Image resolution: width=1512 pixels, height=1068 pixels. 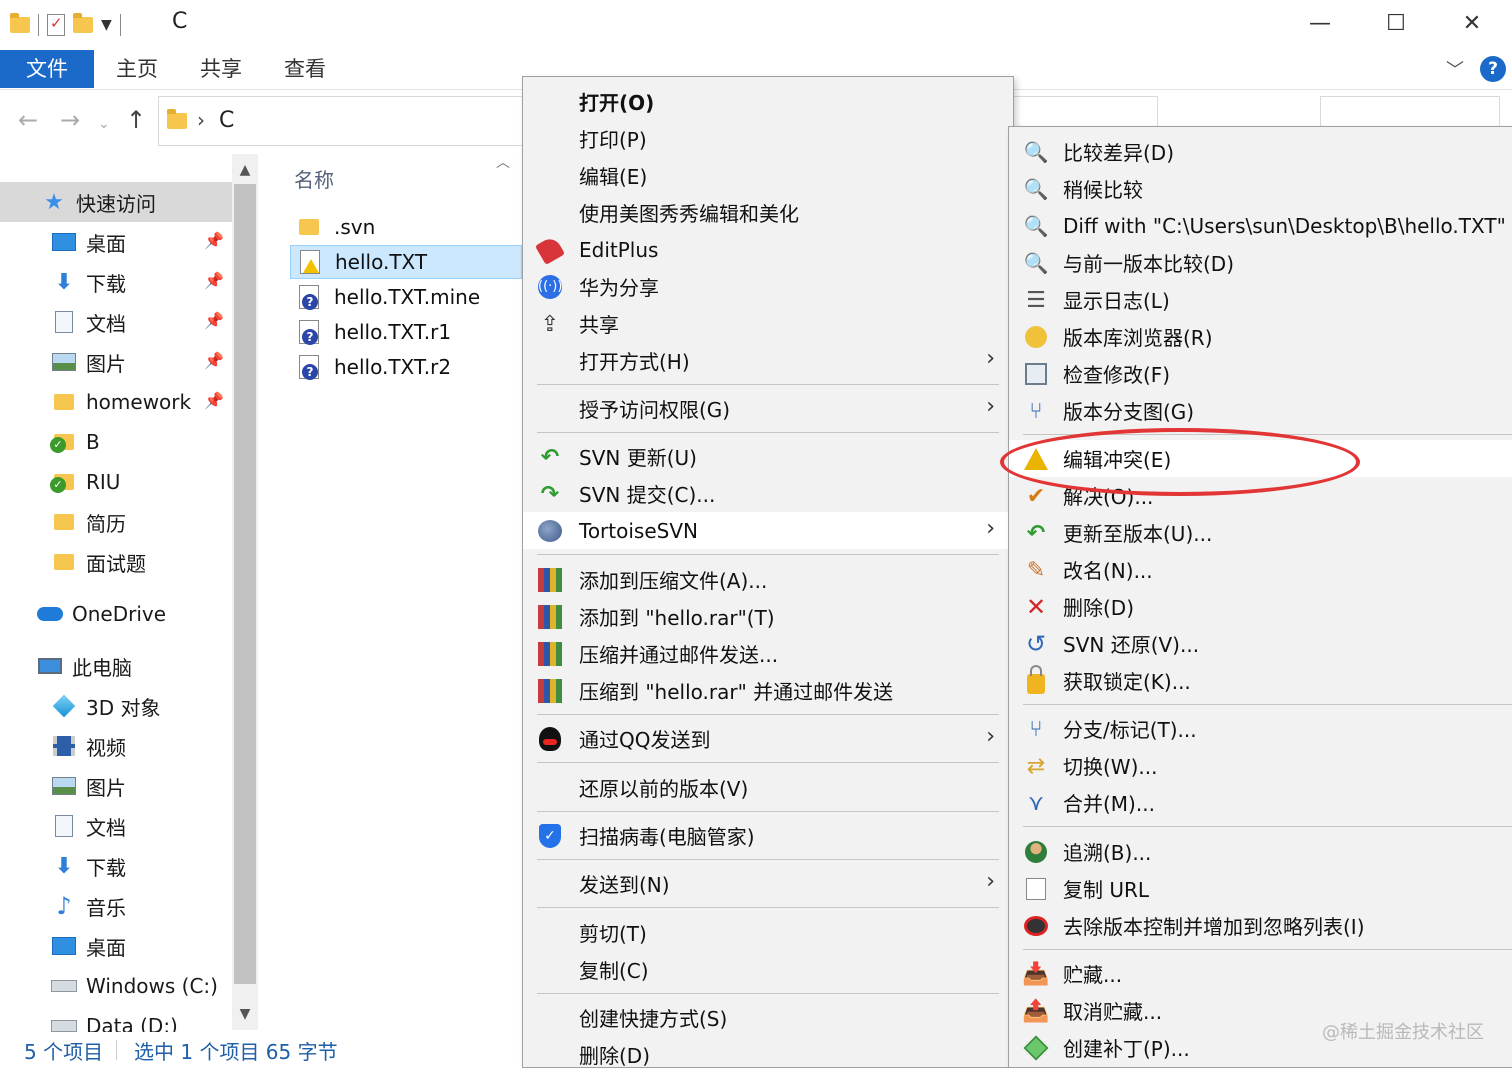 What do you see at coordinates (56, 25) in the screenshot?
I see `properties-icon` at bounding box center [56, 25].